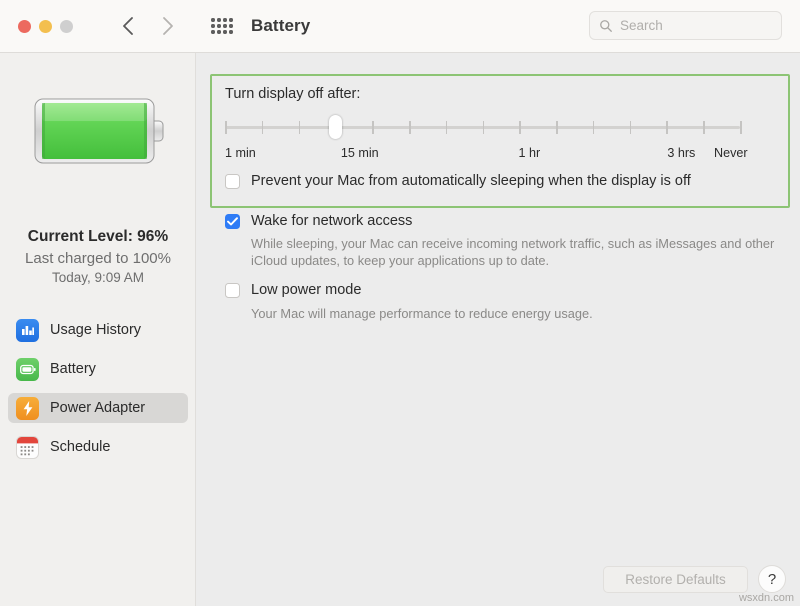 The width and height of the screenshot is (800, 606). I want to click on bolt-icon, so click(27, 408).